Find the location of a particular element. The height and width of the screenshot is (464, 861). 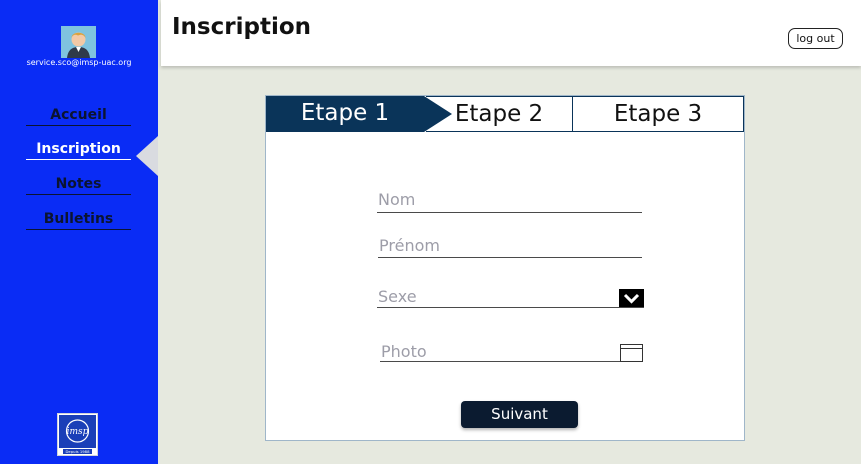

sidebar-item-bulletins: Bulletins is located at coordinates (78, 220).